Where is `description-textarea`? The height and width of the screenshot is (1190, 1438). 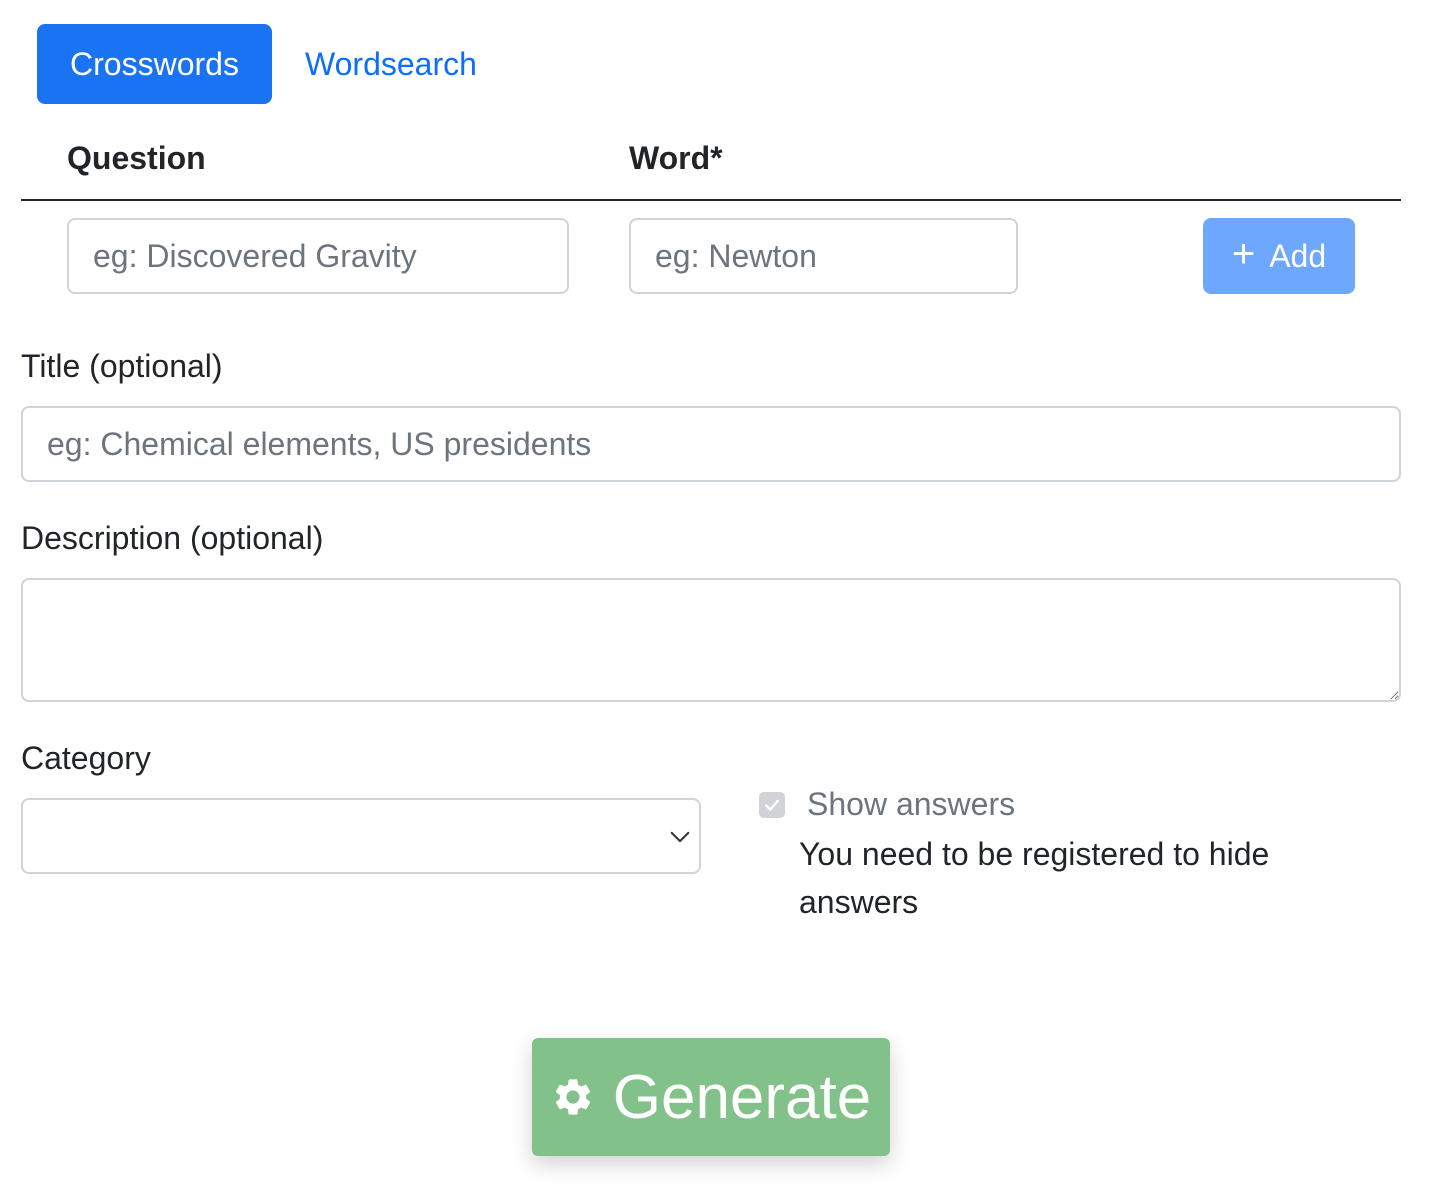
description-textarea is located at coordinates (711, 640).